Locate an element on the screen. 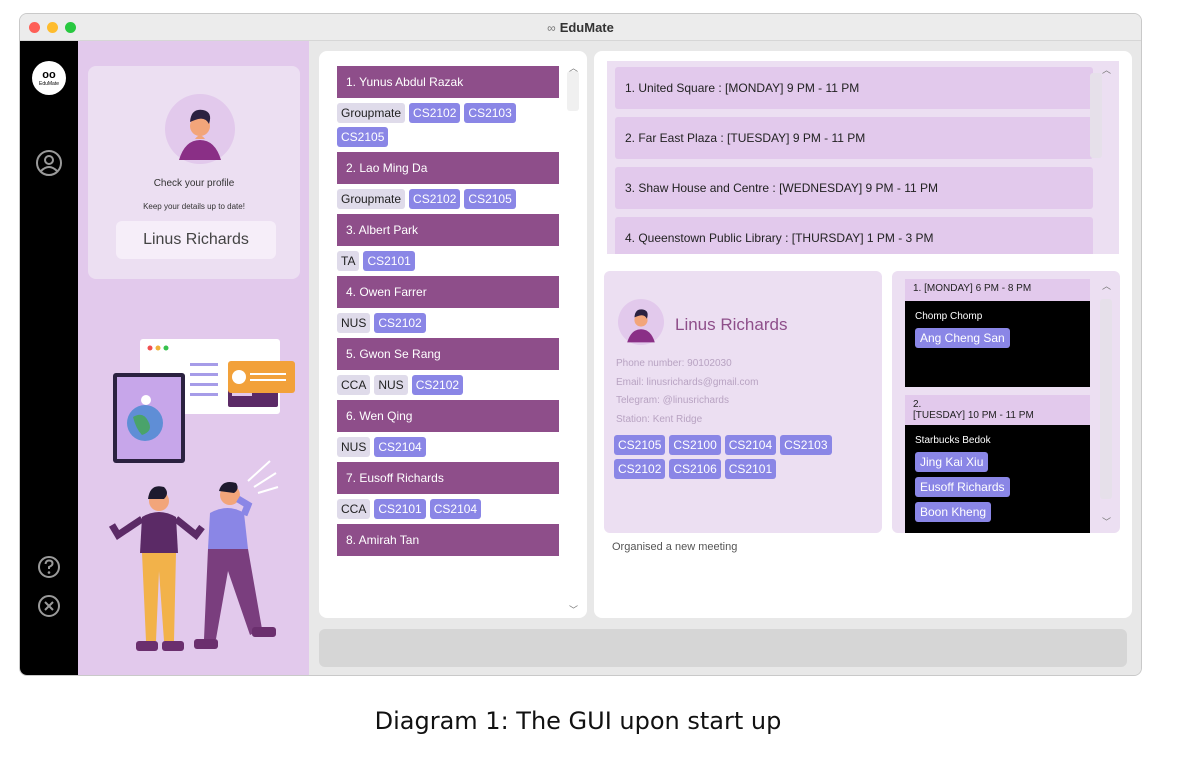  logo-mark: oo is located at coordinates (49, 75).